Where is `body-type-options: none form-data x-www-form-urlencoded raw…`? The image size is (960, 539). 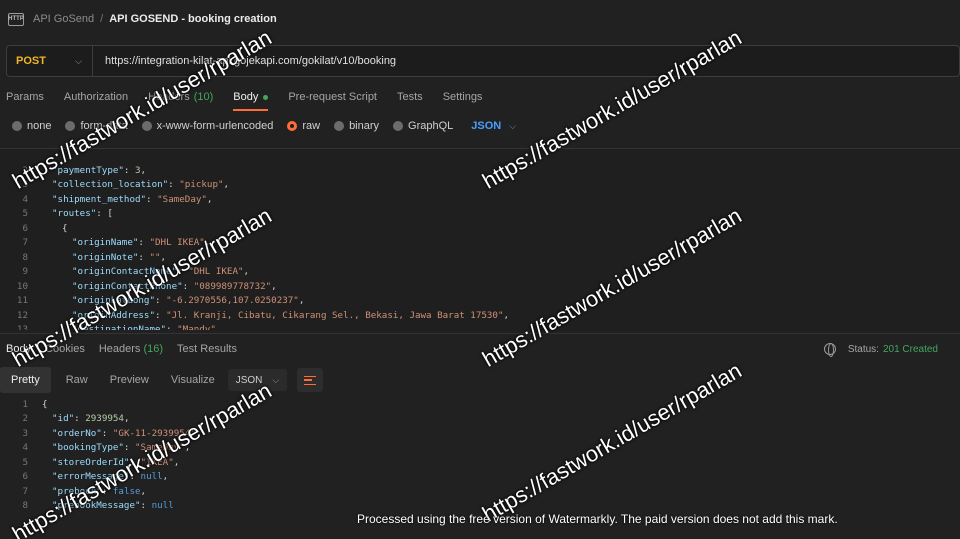 body-type-options: none form-data x-www-form-urlencoded raw… is located at coordinates (264, 126).